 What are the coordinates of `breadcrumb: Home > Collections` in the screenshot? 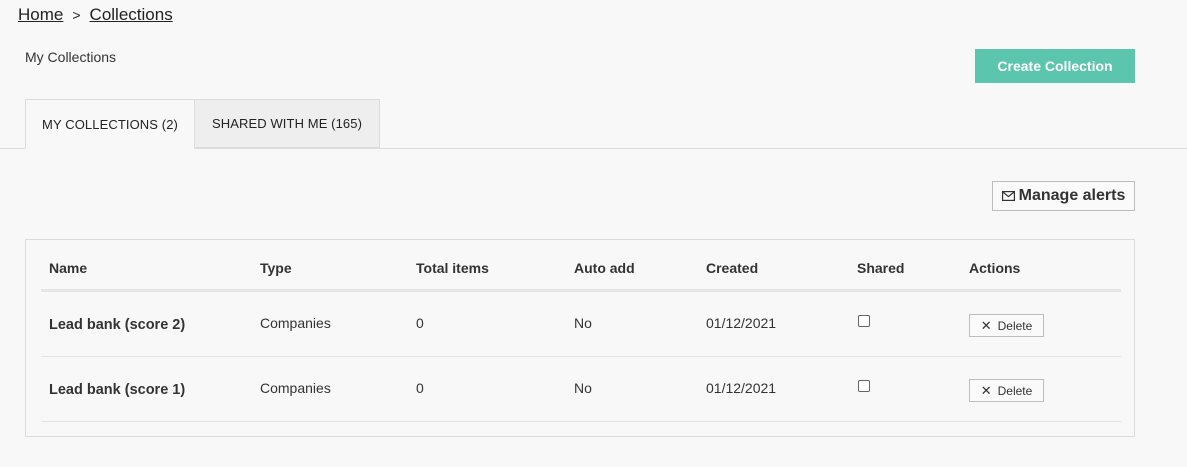 It's located at (95, 15).